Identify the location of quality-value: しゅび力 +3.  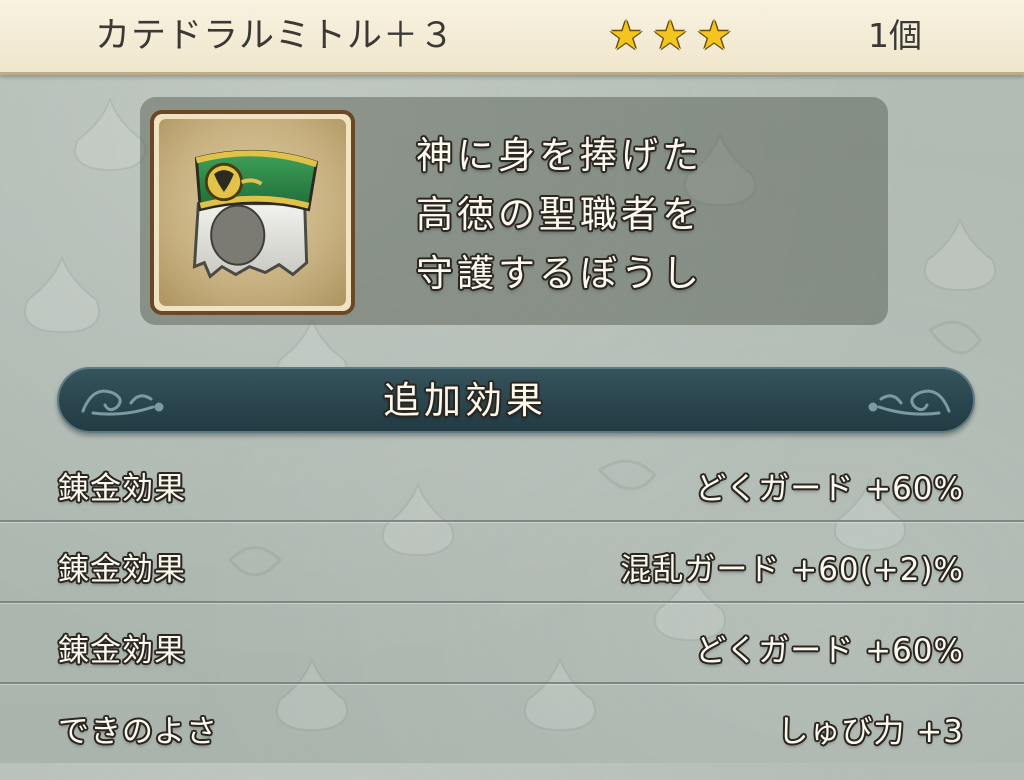
(870, 732).